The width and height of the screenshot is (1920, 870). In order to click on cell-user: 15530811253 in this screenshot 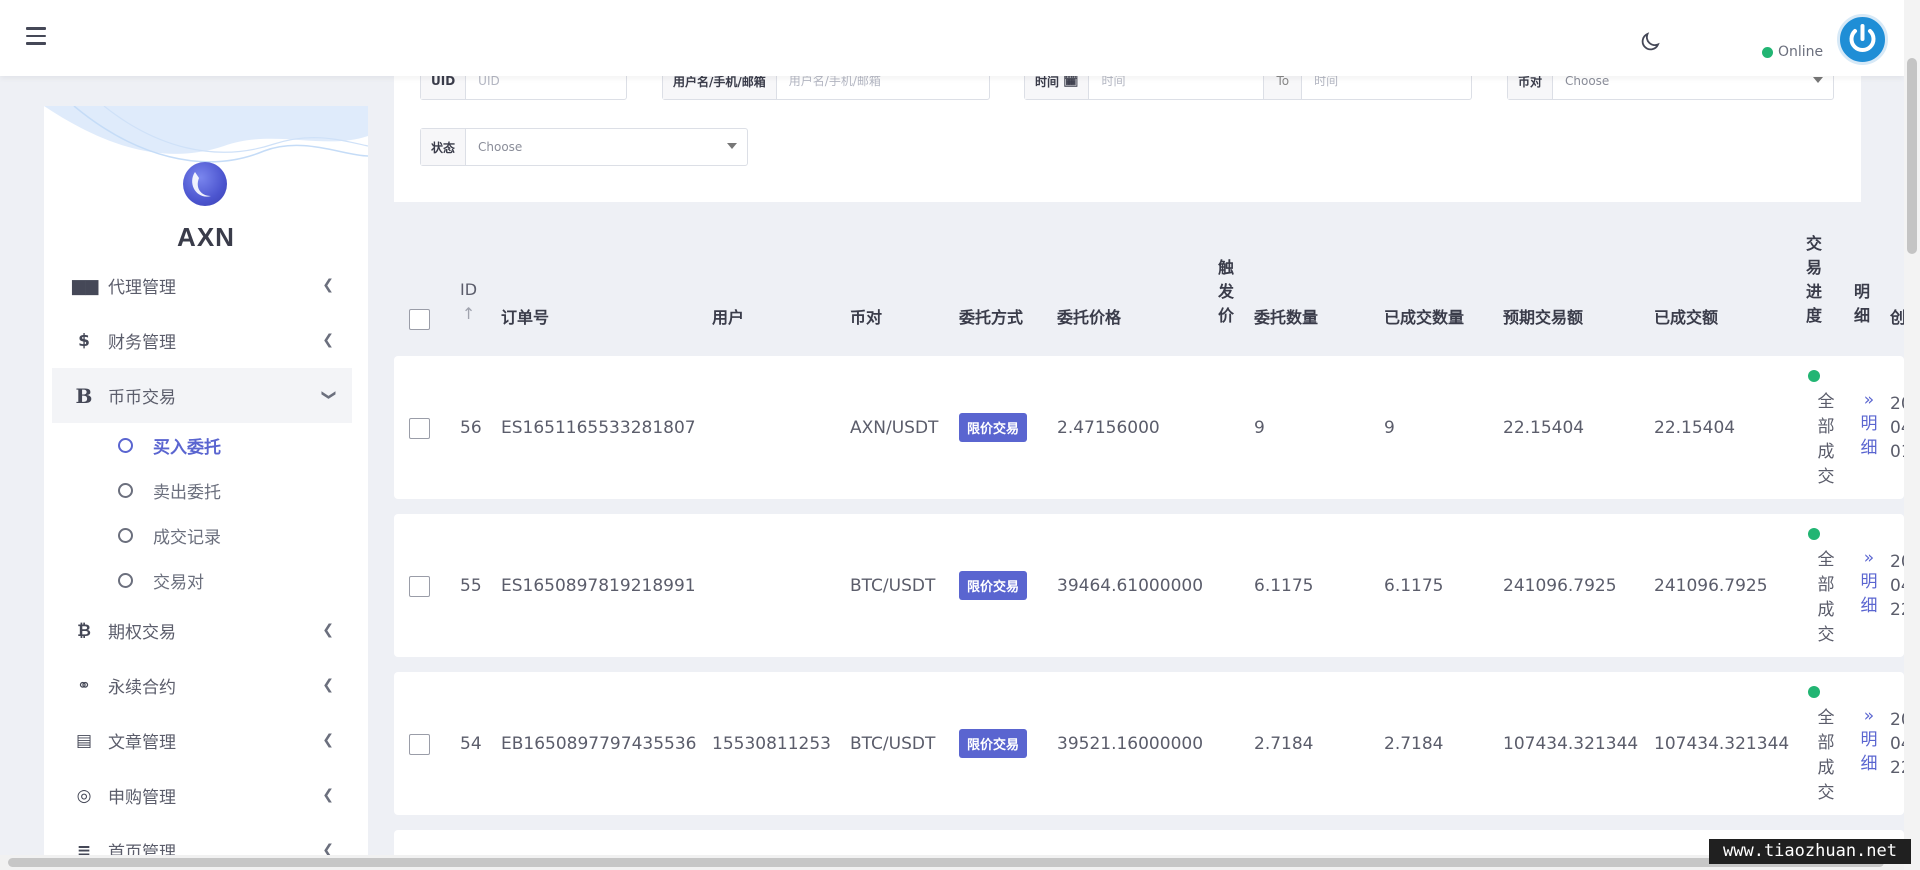, I will do `click(771, 743)`.